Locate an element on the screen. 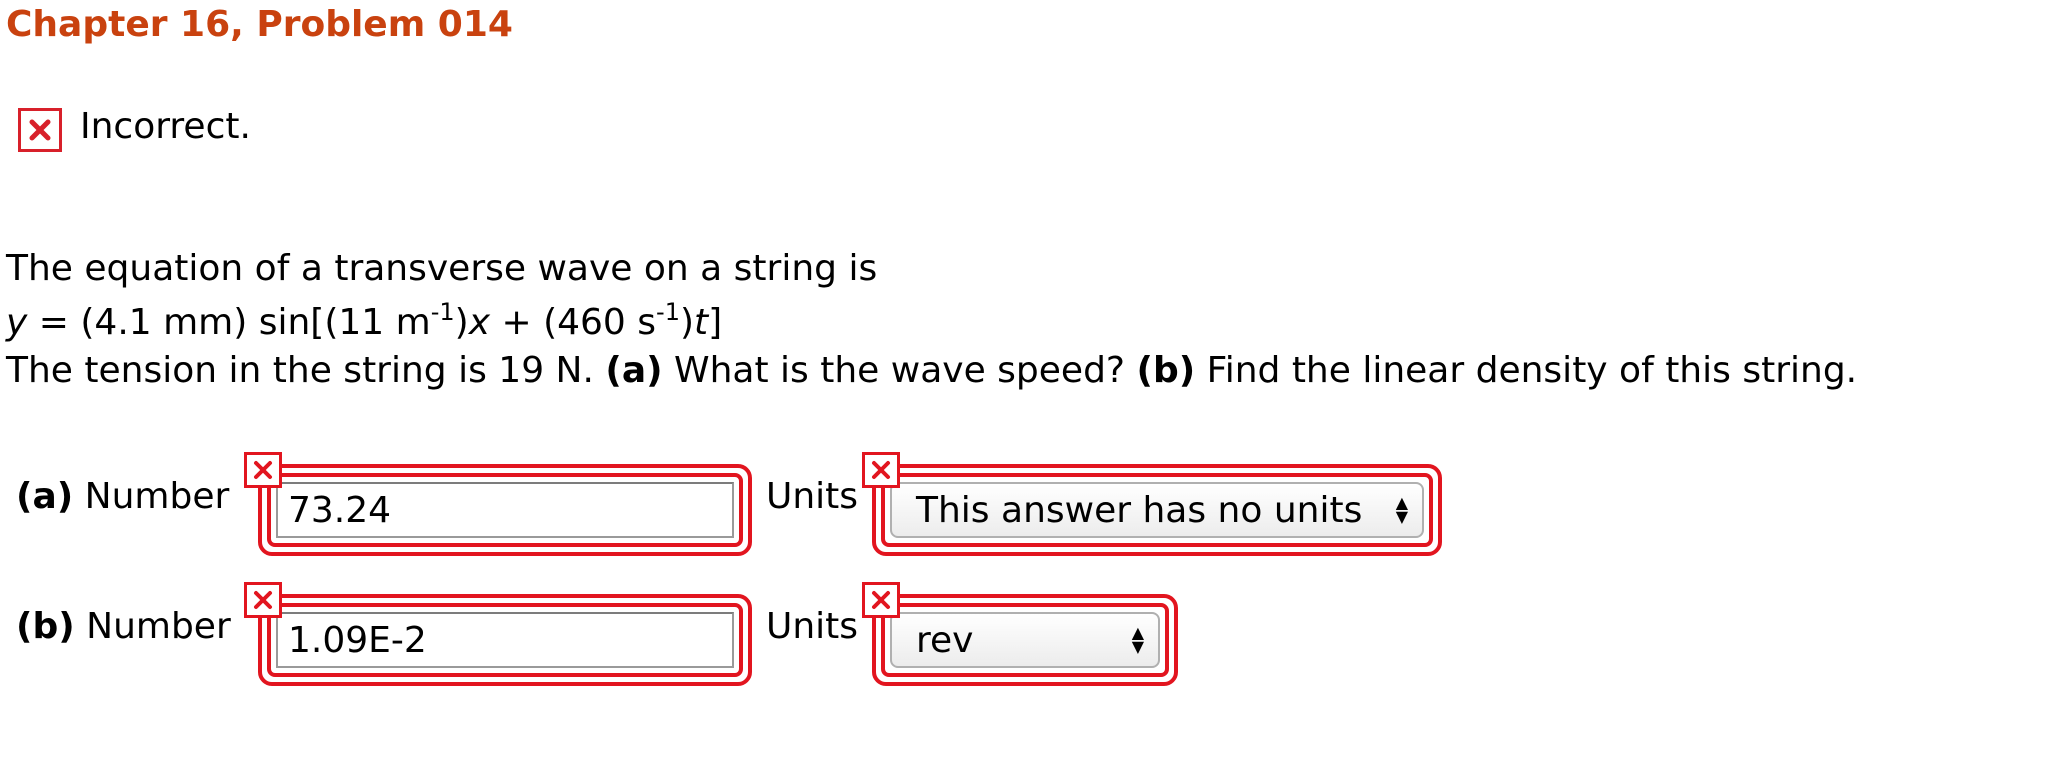  status-message: Incorrect. is located at coordinates (165, 126).